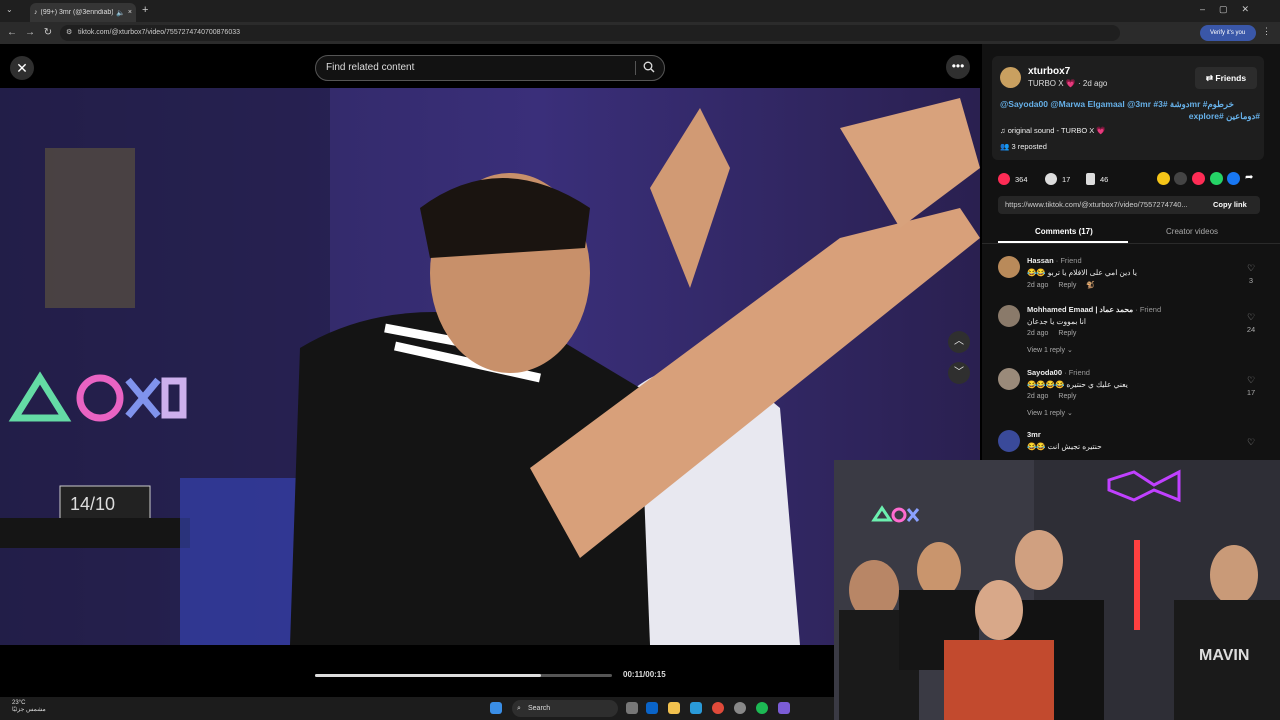 The image size is (1280, 720). What do you see at coordinates (1233, 178) in the screenshot?
I see `facebook-icon` at bounding box center [1233, 178].